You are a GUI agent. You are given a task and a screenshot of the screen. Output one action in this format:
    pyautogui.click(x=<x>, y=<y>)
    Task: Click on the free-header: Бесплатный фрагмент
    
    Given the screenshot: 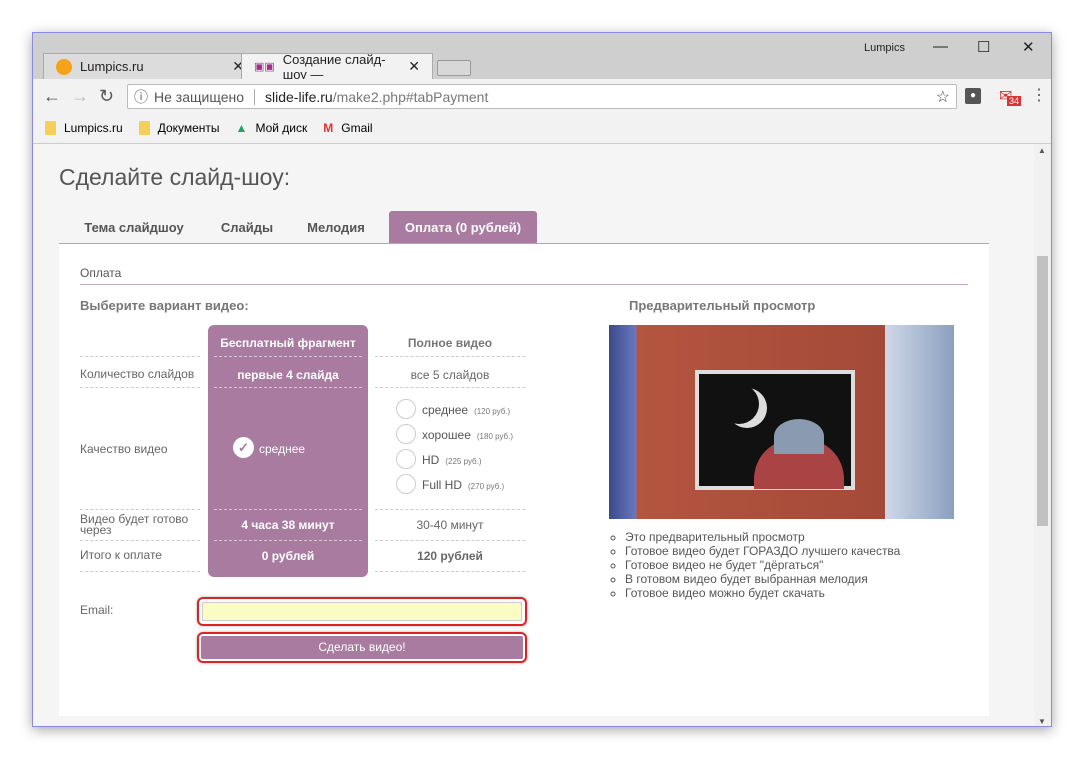 What is the action you would take?
    pyautogui.click(x=288, y=343)
    